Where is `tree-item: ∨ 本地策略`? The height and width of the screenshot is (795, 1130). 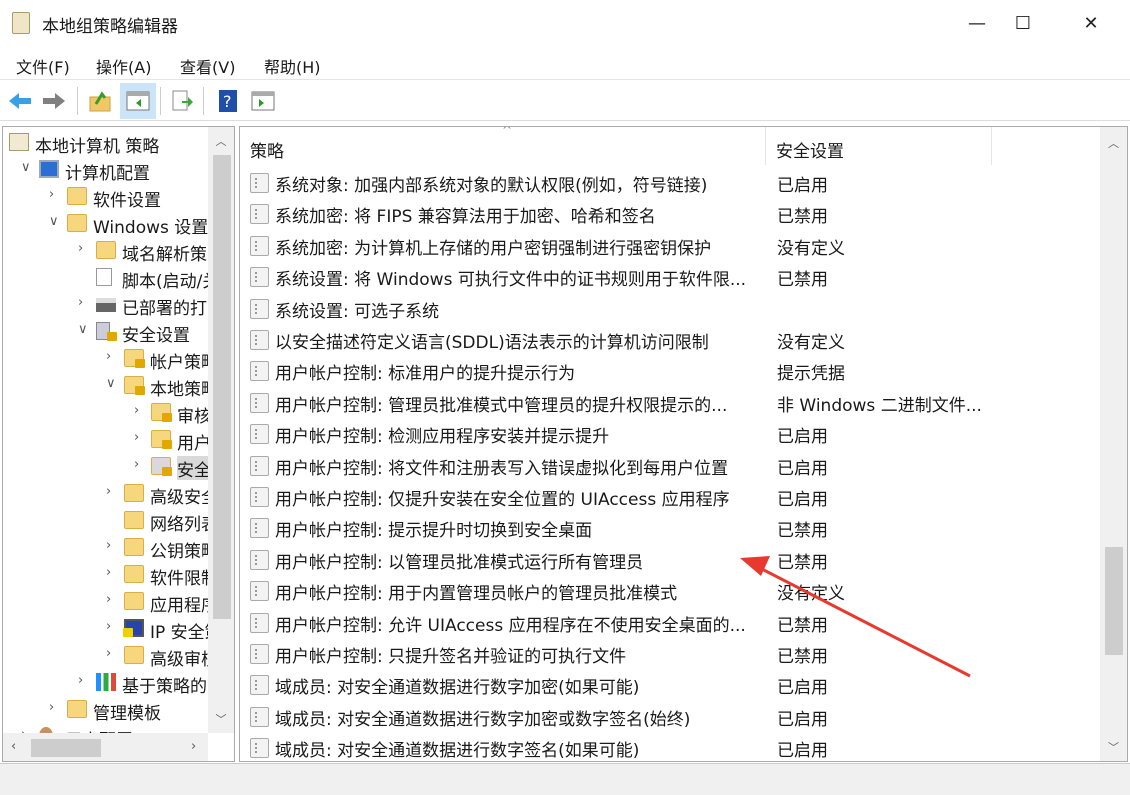 tree-item: ∨ 本地策略 is located at coordinates (105, 386).